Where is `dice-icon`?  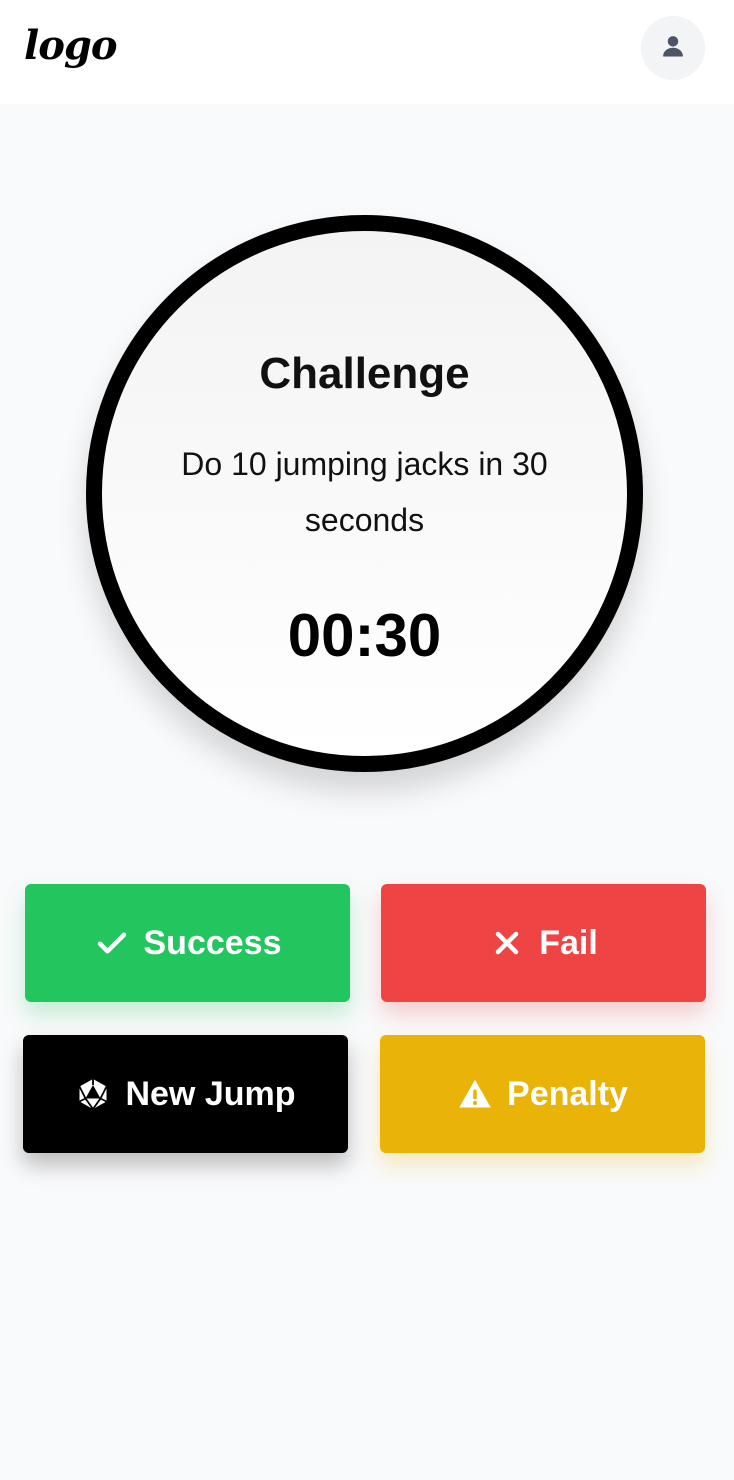
dice-icon is located at coordinates (93, 1094).